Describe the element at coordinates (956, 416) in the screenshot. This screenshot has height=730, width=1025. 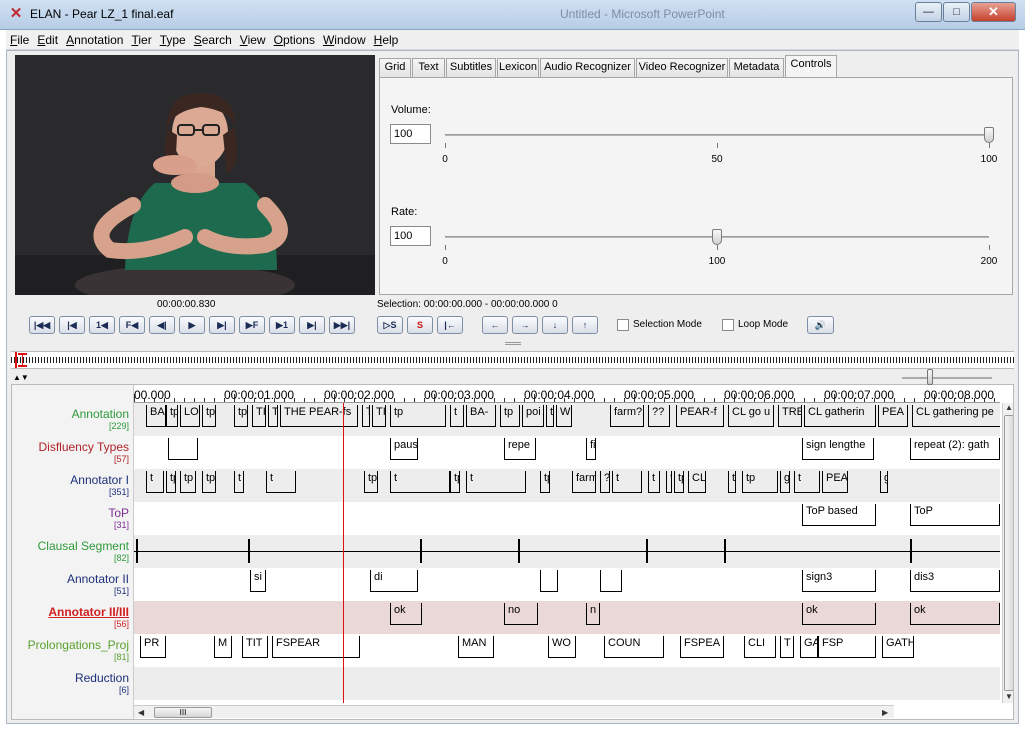
I see `annotation-cell: CL gathering pe` at that location.